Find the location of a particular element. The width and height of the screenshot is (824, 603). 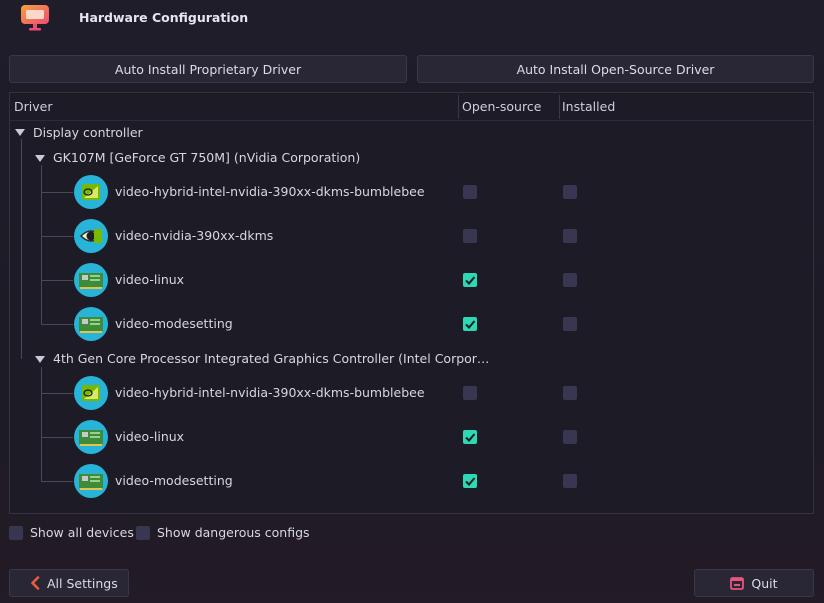

auto-install-opensource-label: Auto Install Open-Source Driver is located at coordinates (615, 69).